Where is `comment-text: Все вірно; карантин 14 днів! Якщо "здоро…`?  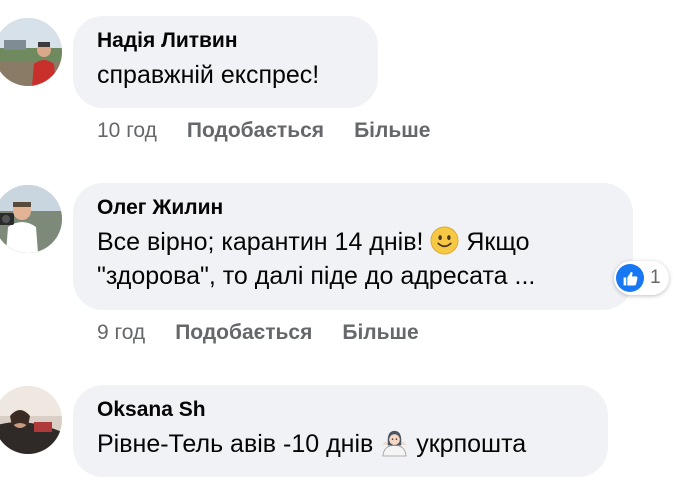
comment-text: Все вірно; карантин 14 днів! Якщо "здоро… is located at coordinates (353, 259).